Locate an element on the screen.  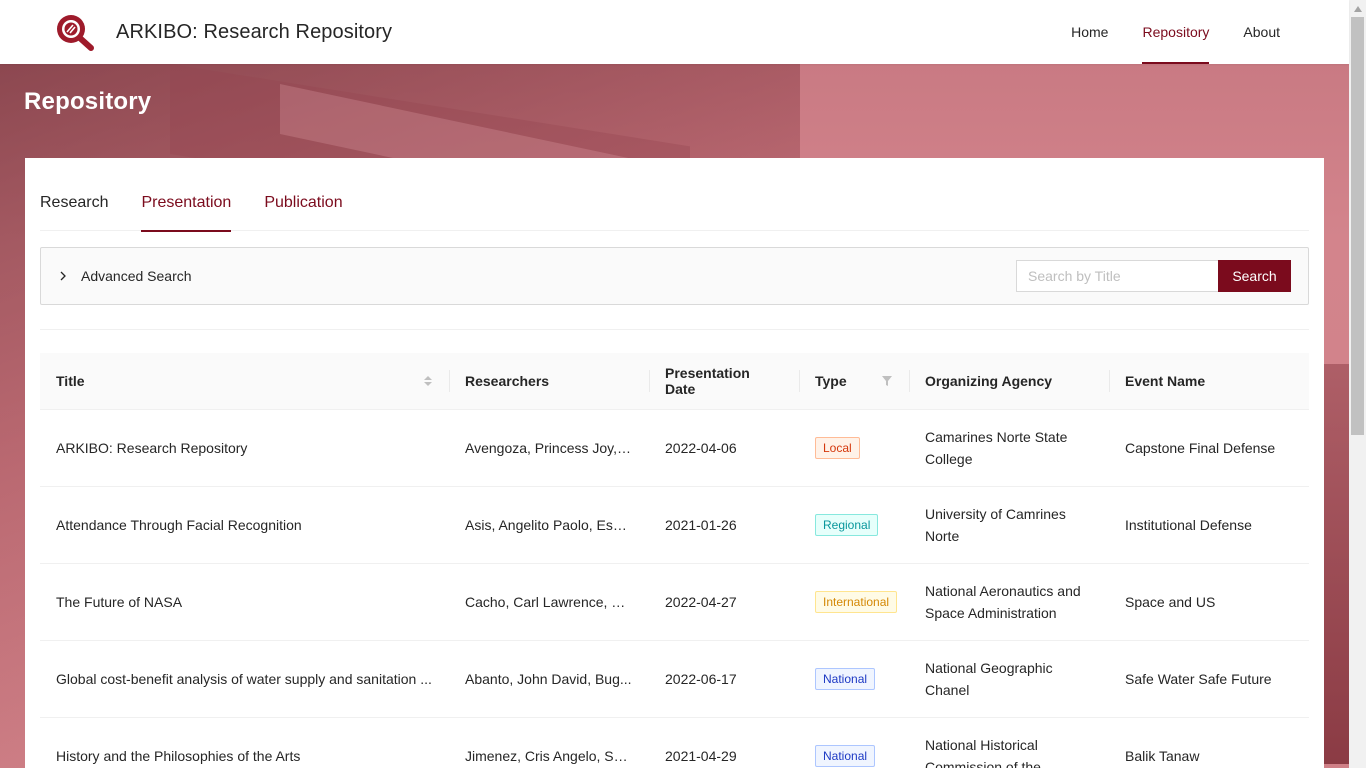
sort-icon is located at coordinates (428, 381).